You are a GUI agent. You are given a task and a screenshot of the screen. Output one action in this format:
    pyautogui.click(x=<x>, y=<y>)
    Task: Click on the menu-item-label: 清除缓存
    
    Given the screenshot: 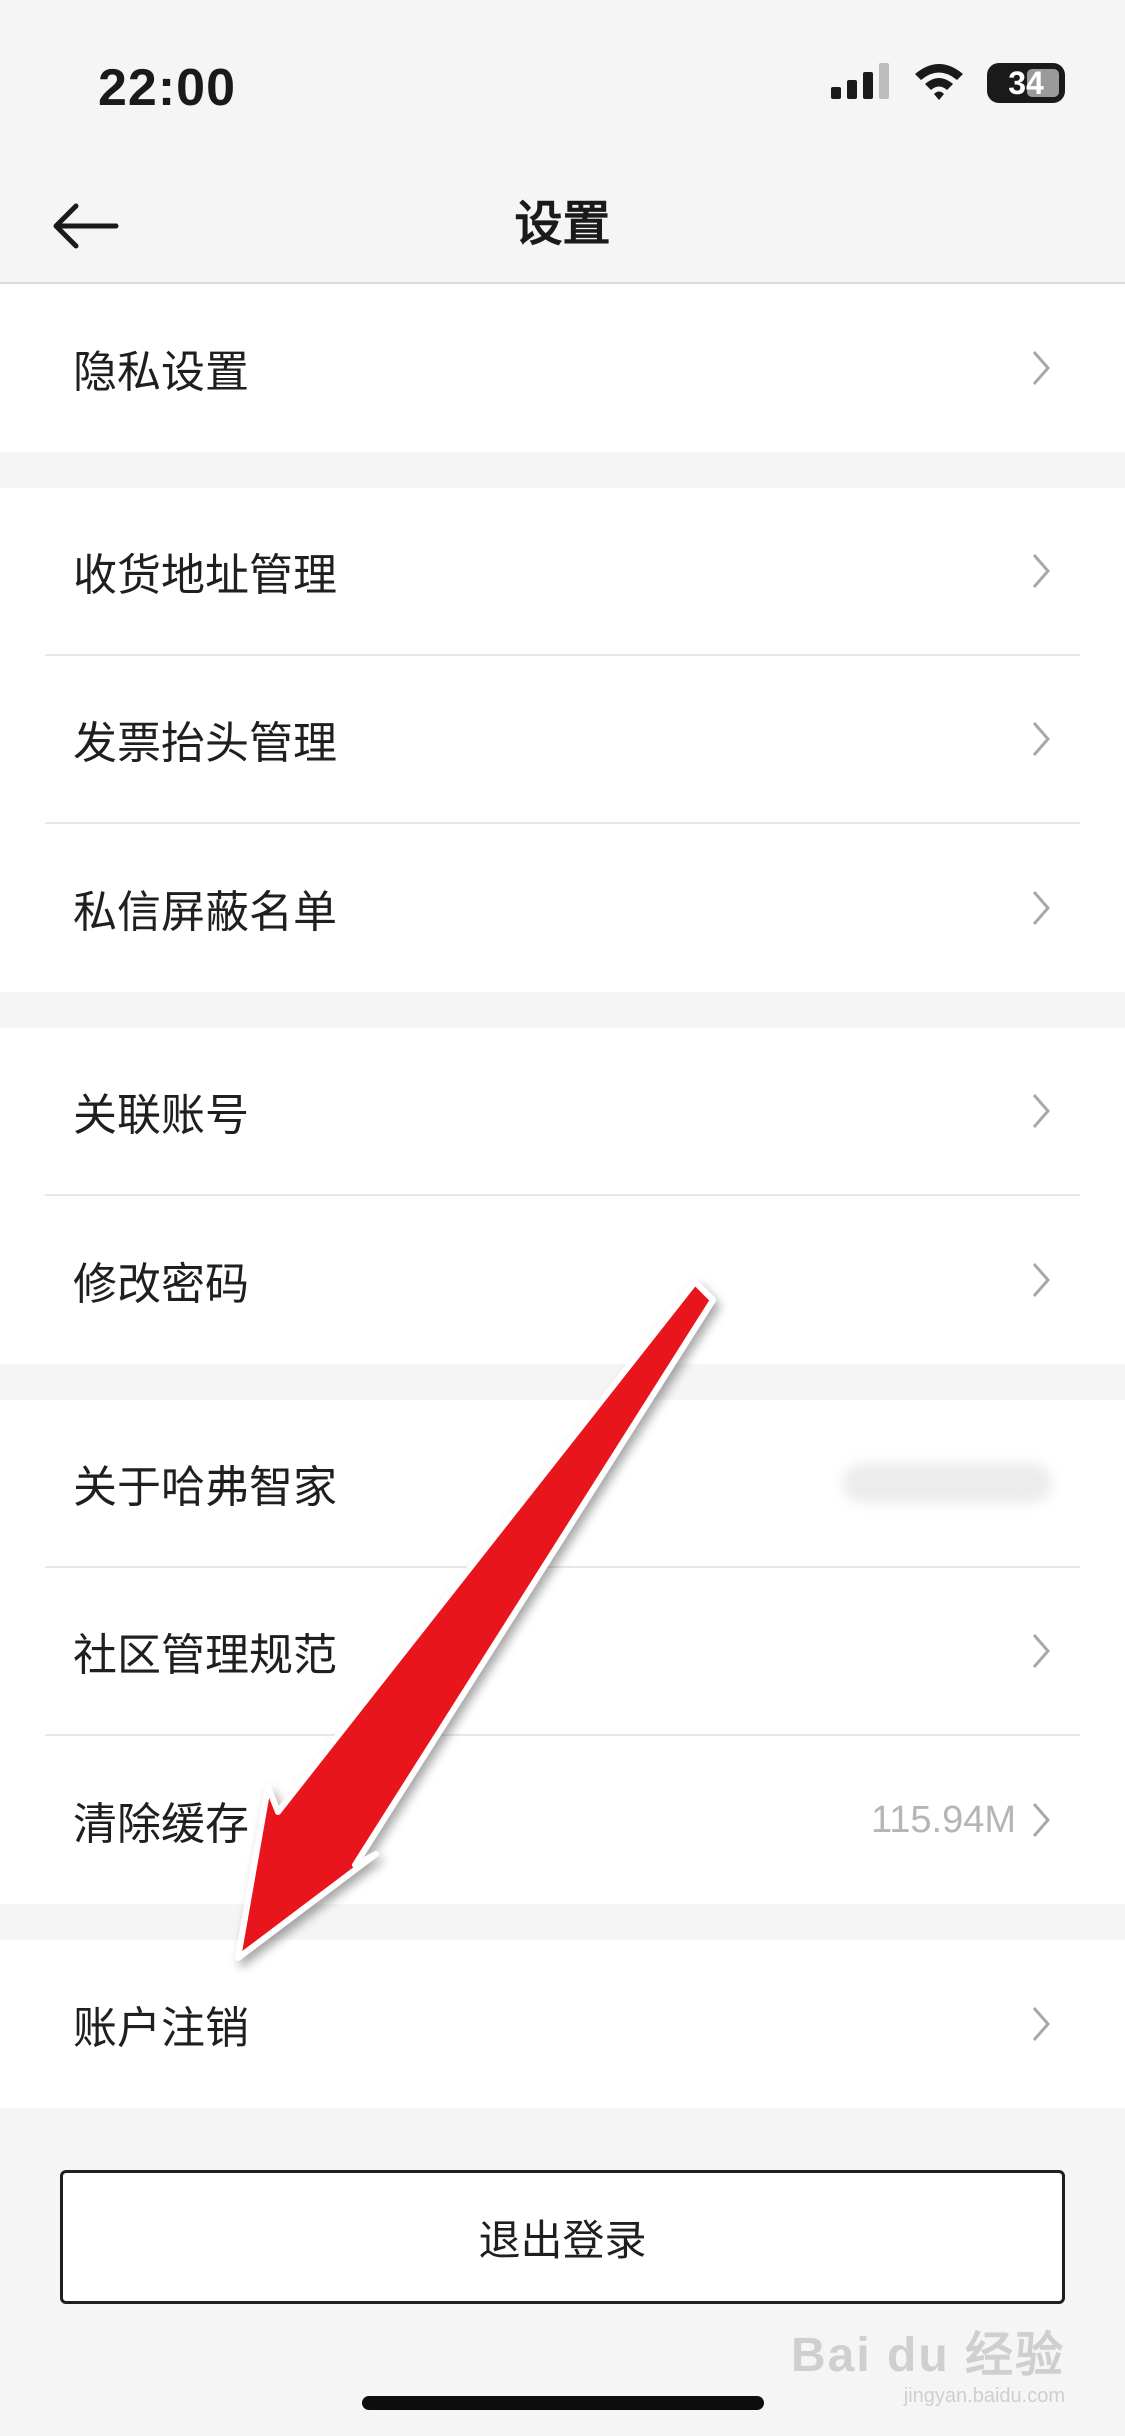 What is the action you would take?
    pyautogui.click(x=161, y=1824)
    